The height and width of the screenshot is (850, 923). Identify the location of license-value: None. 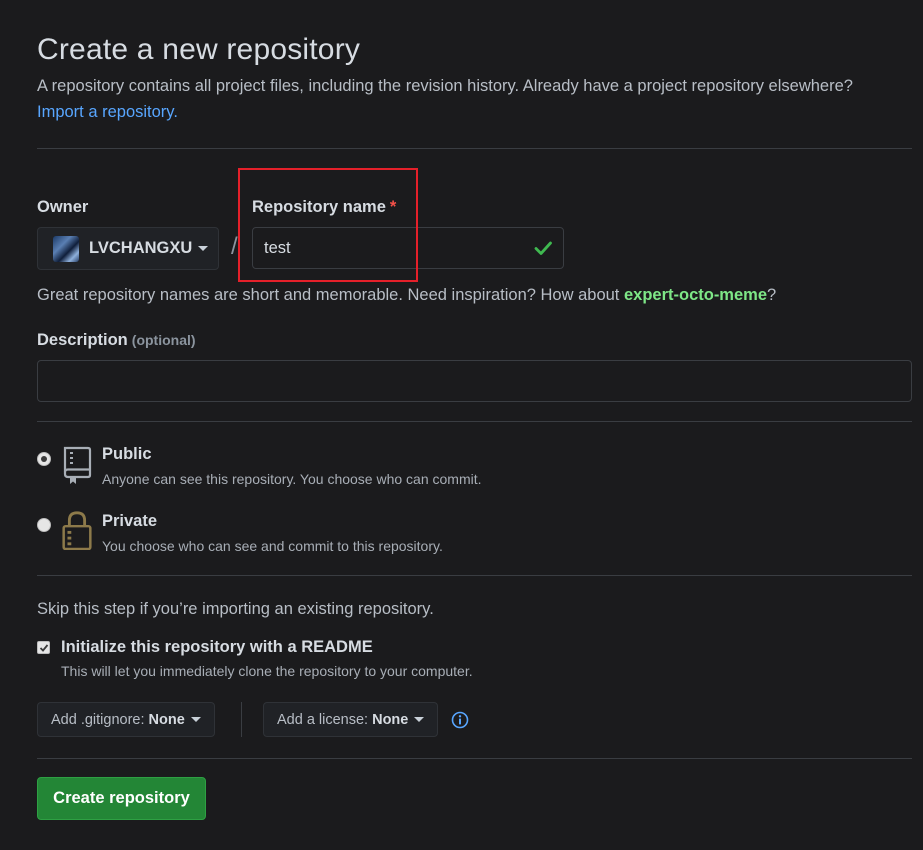
(390, 719).